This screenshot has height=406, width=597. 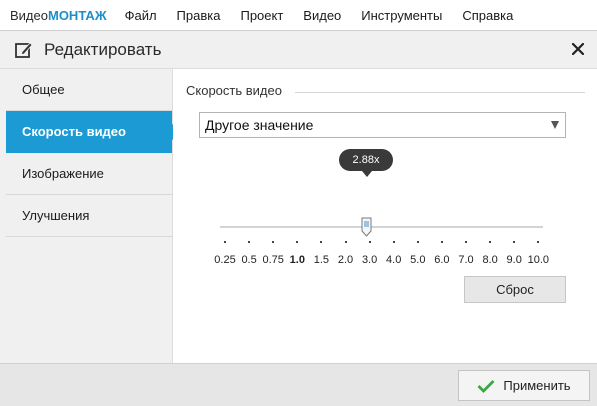 I want to click on close-icon, so click(x=578, y=49).